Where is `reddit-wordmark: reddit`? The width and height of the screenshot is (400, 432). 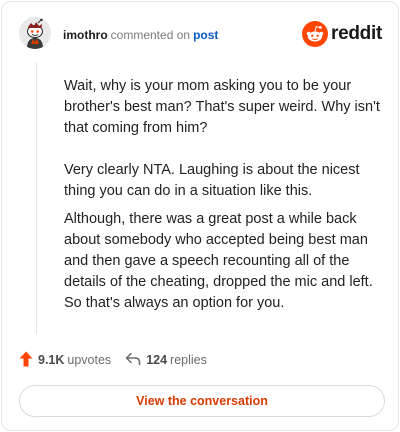 reddit-wordmark: reddit is located at coordinates (356, 33).